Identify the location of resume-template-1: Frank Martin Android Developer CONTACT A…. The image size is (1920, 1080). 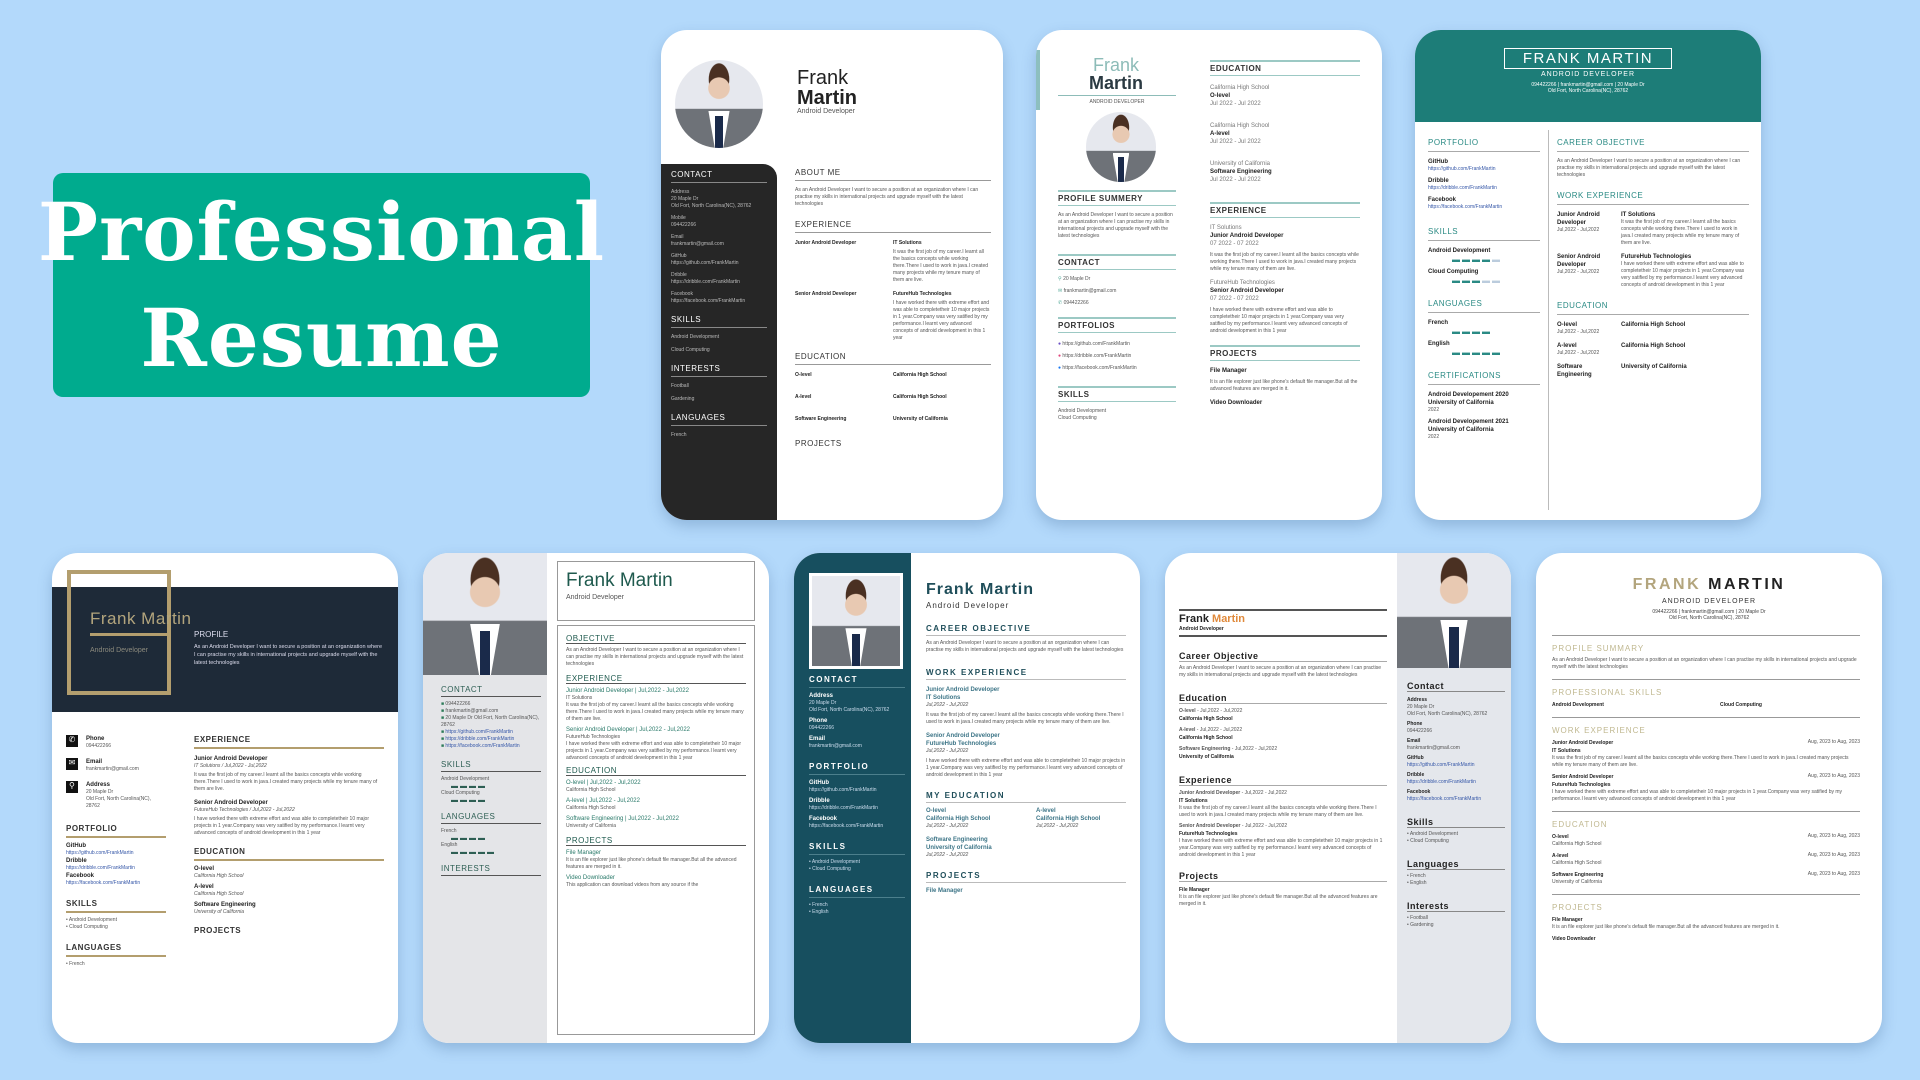
(832, 275).